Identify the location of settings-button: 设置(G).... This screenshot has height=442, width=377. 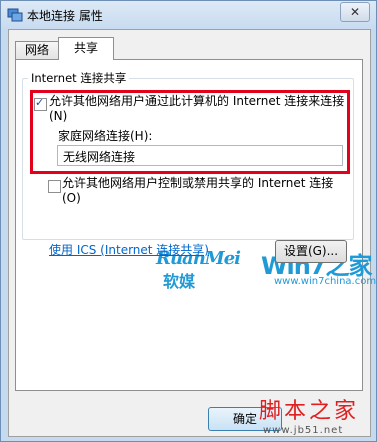
(311, 251).